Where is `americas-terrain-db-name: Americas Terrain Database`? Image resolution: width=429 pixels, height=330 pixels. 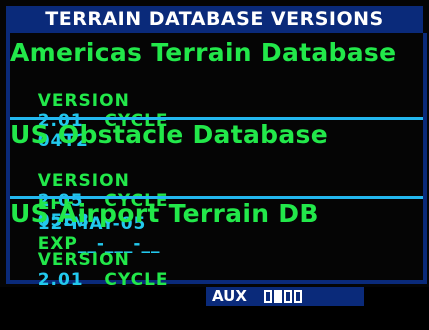
americas-terrain-db-name: Americas Terrain Database is located at coordinates (203, 52).